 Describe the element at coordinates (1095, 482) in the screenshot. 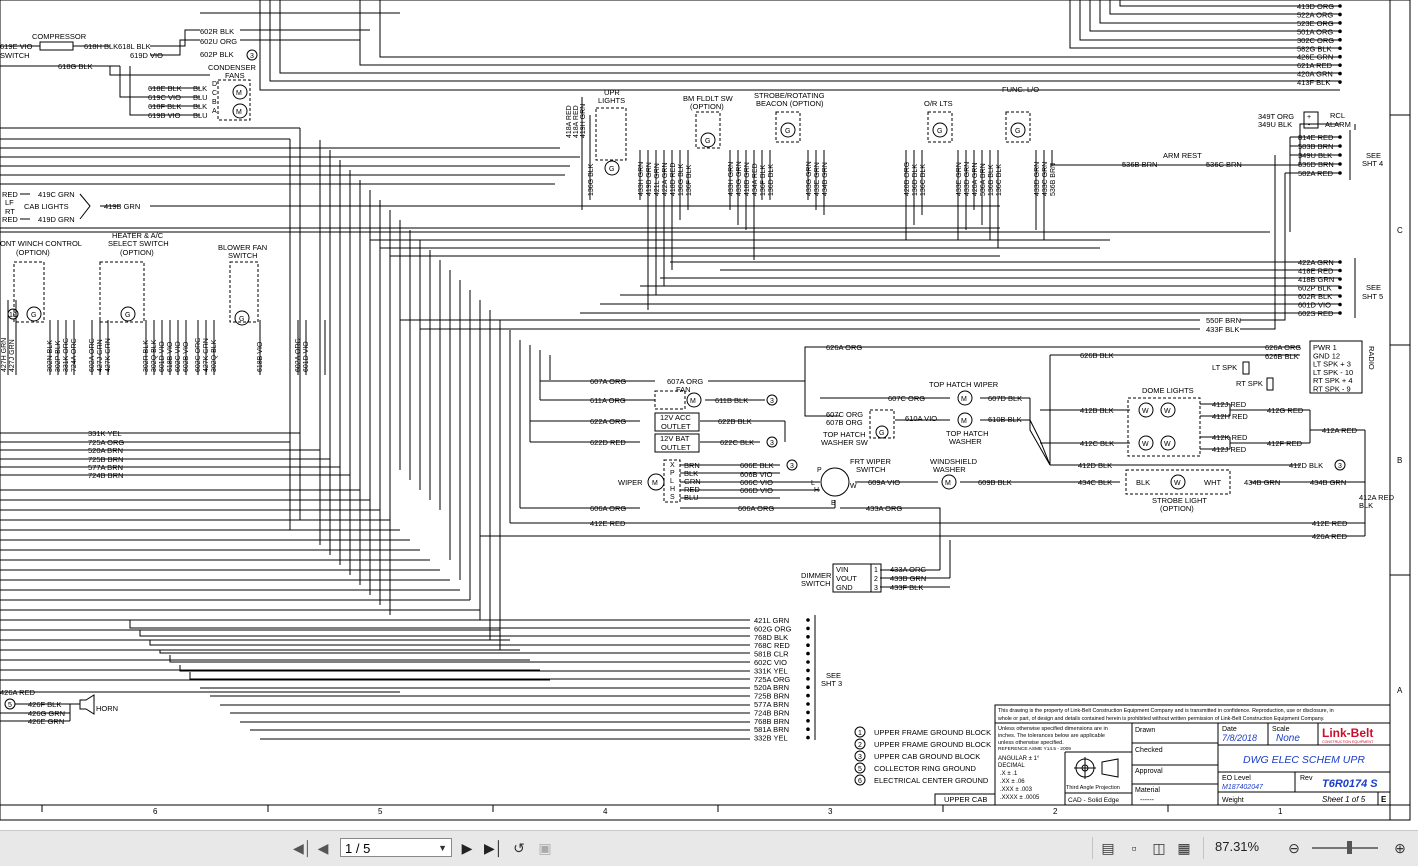

I see `svg-text: 434C BLK` at that location.